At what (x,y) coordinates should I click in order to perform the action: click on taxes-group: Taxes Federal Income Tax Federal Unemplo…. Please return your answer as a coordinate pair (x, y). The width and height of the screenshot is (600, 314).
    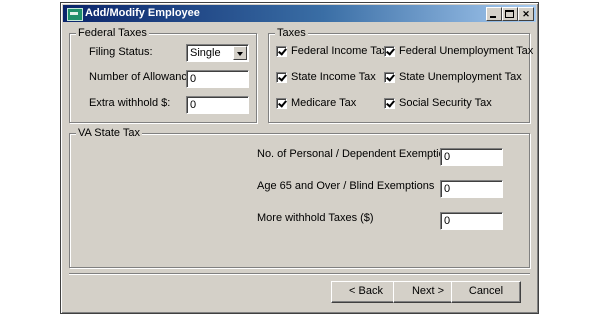
    Looking at the image, I should click on (401, 75).